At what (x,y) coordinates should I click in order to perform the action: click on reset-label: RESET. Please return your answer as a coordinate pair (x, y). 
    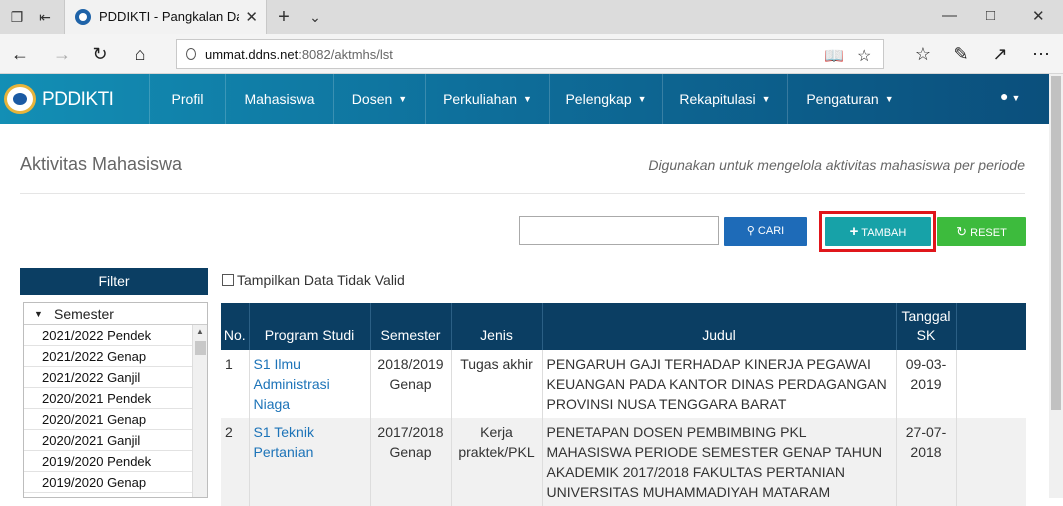
    Looking at the image, I should click on (988, 233).